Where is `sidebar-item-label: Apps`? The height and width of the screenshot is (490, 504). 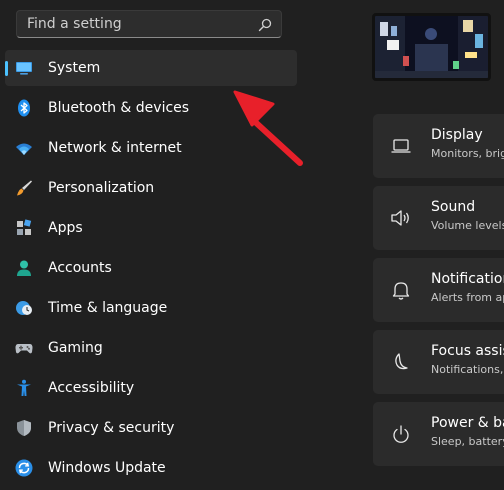
sidebar-item-label: Apps is located at coordinates (65, 228).